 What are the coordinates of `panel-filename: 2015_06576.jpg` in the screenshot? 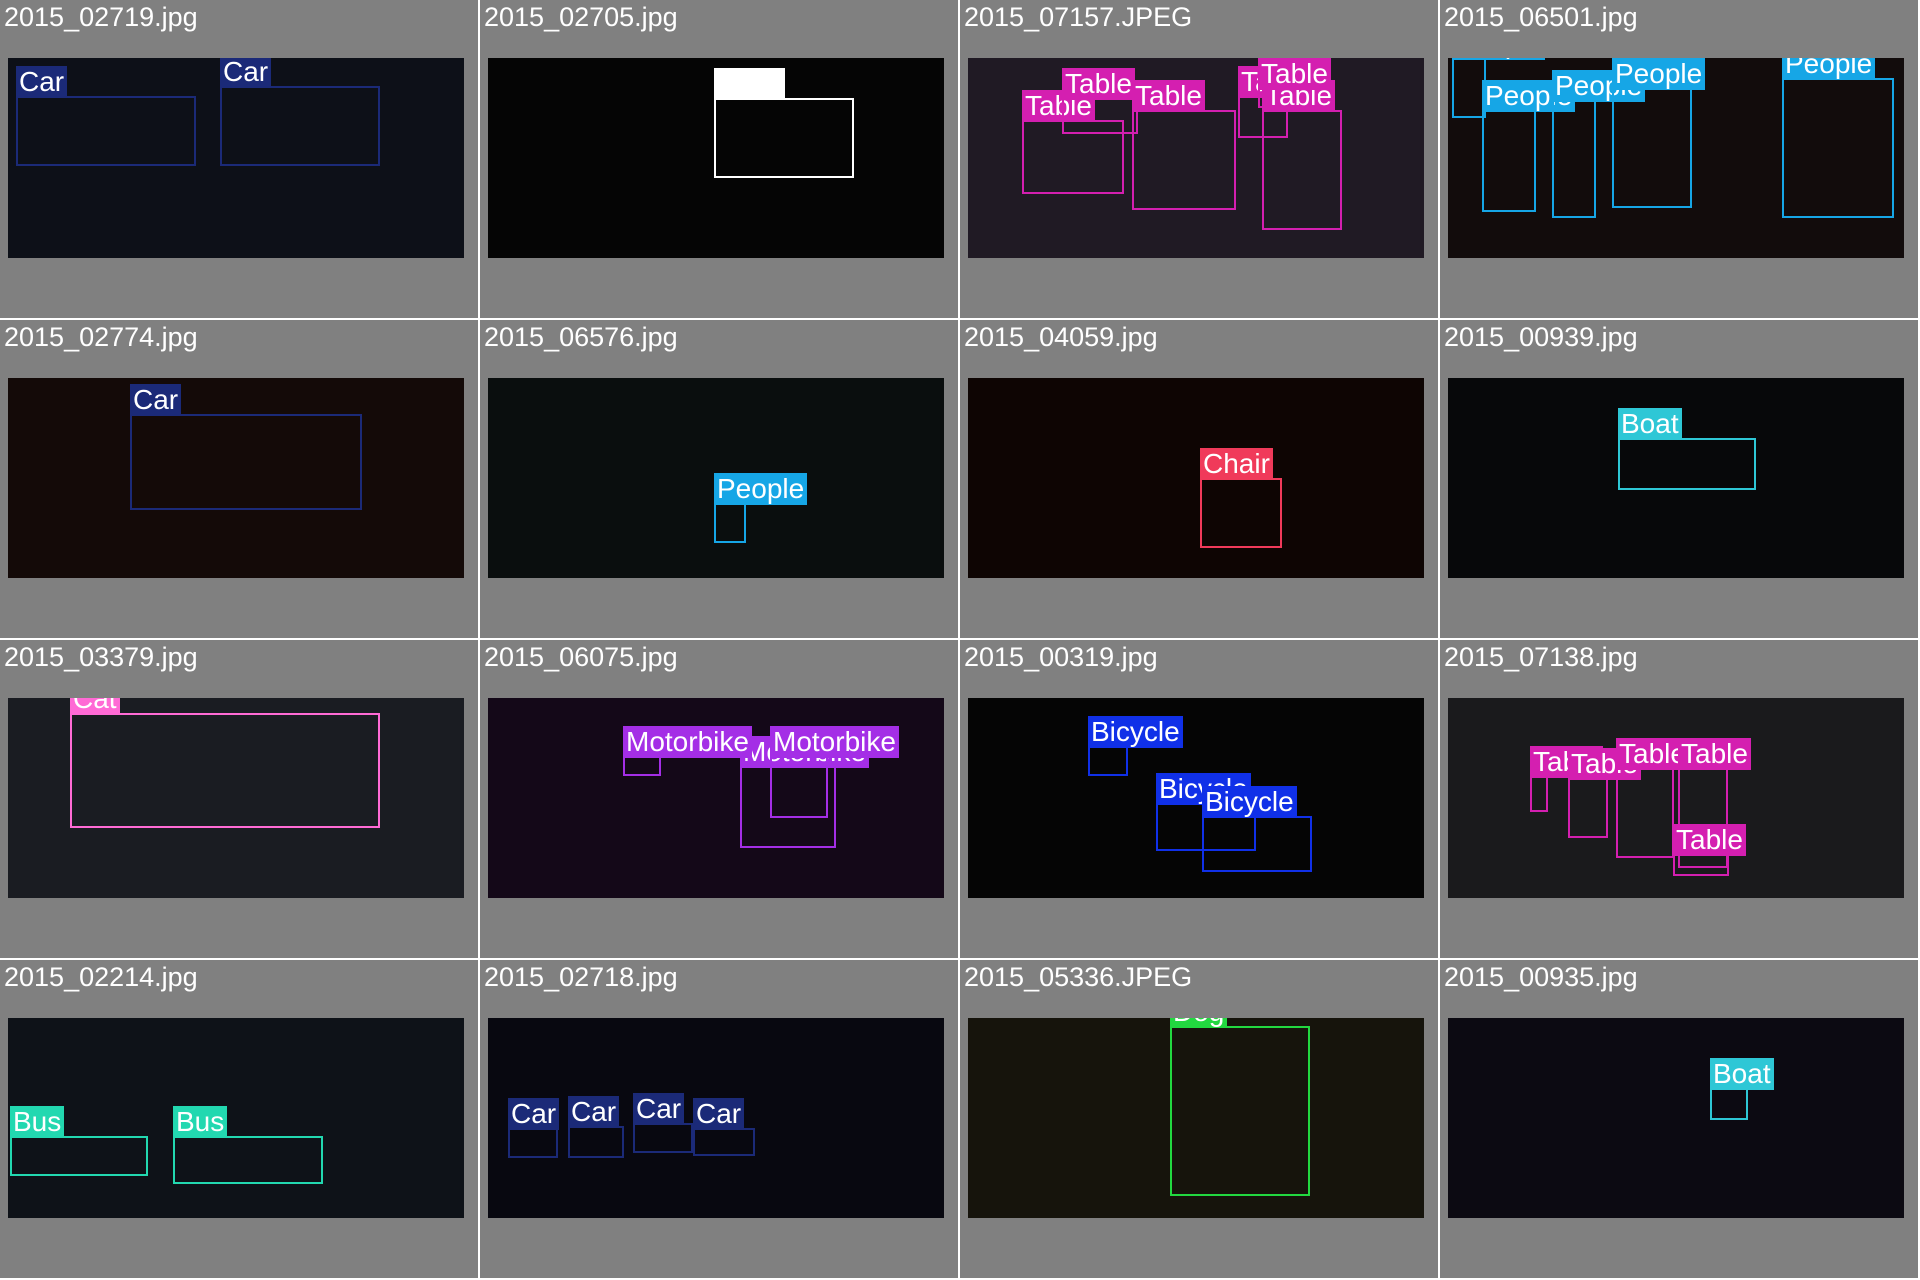 It's located at (581, 337).